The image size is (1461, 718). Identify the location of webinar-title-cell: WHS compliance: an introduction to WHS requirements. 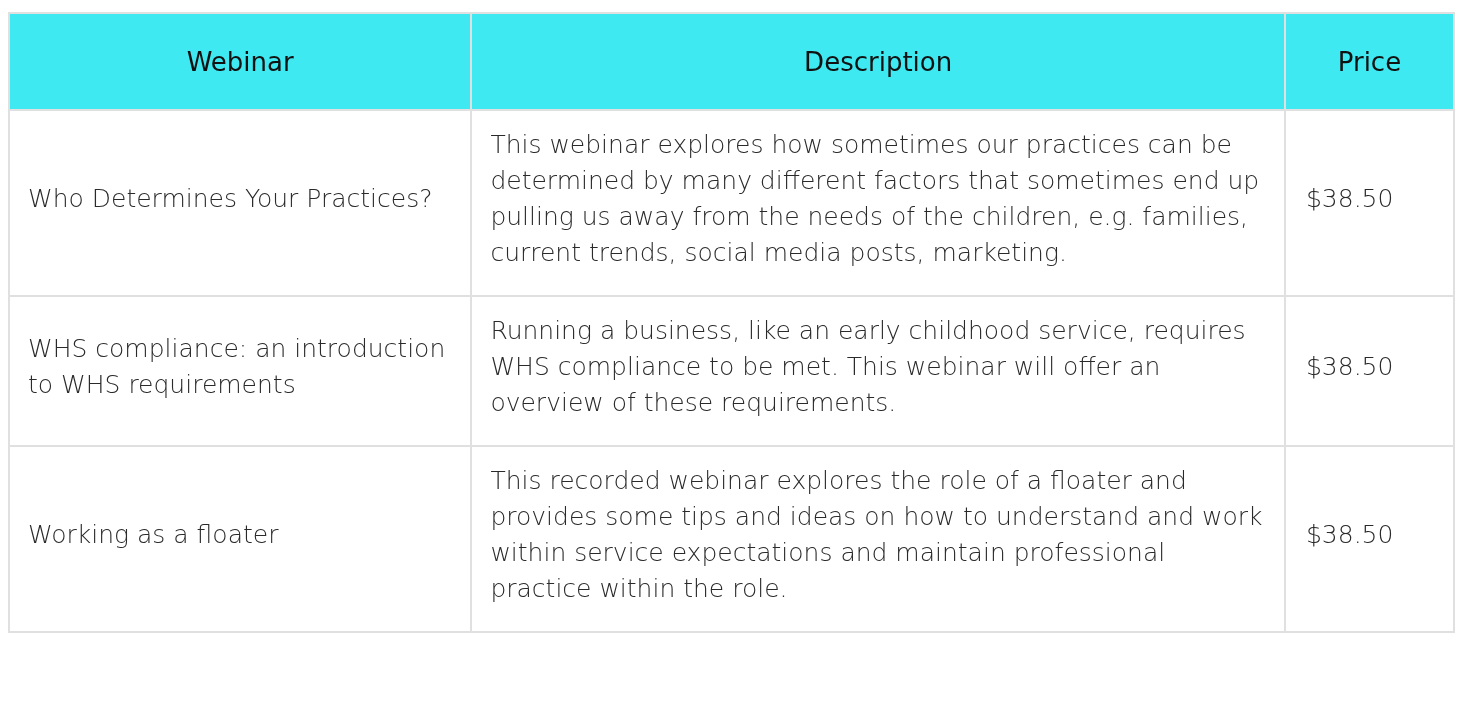
(240, 371).